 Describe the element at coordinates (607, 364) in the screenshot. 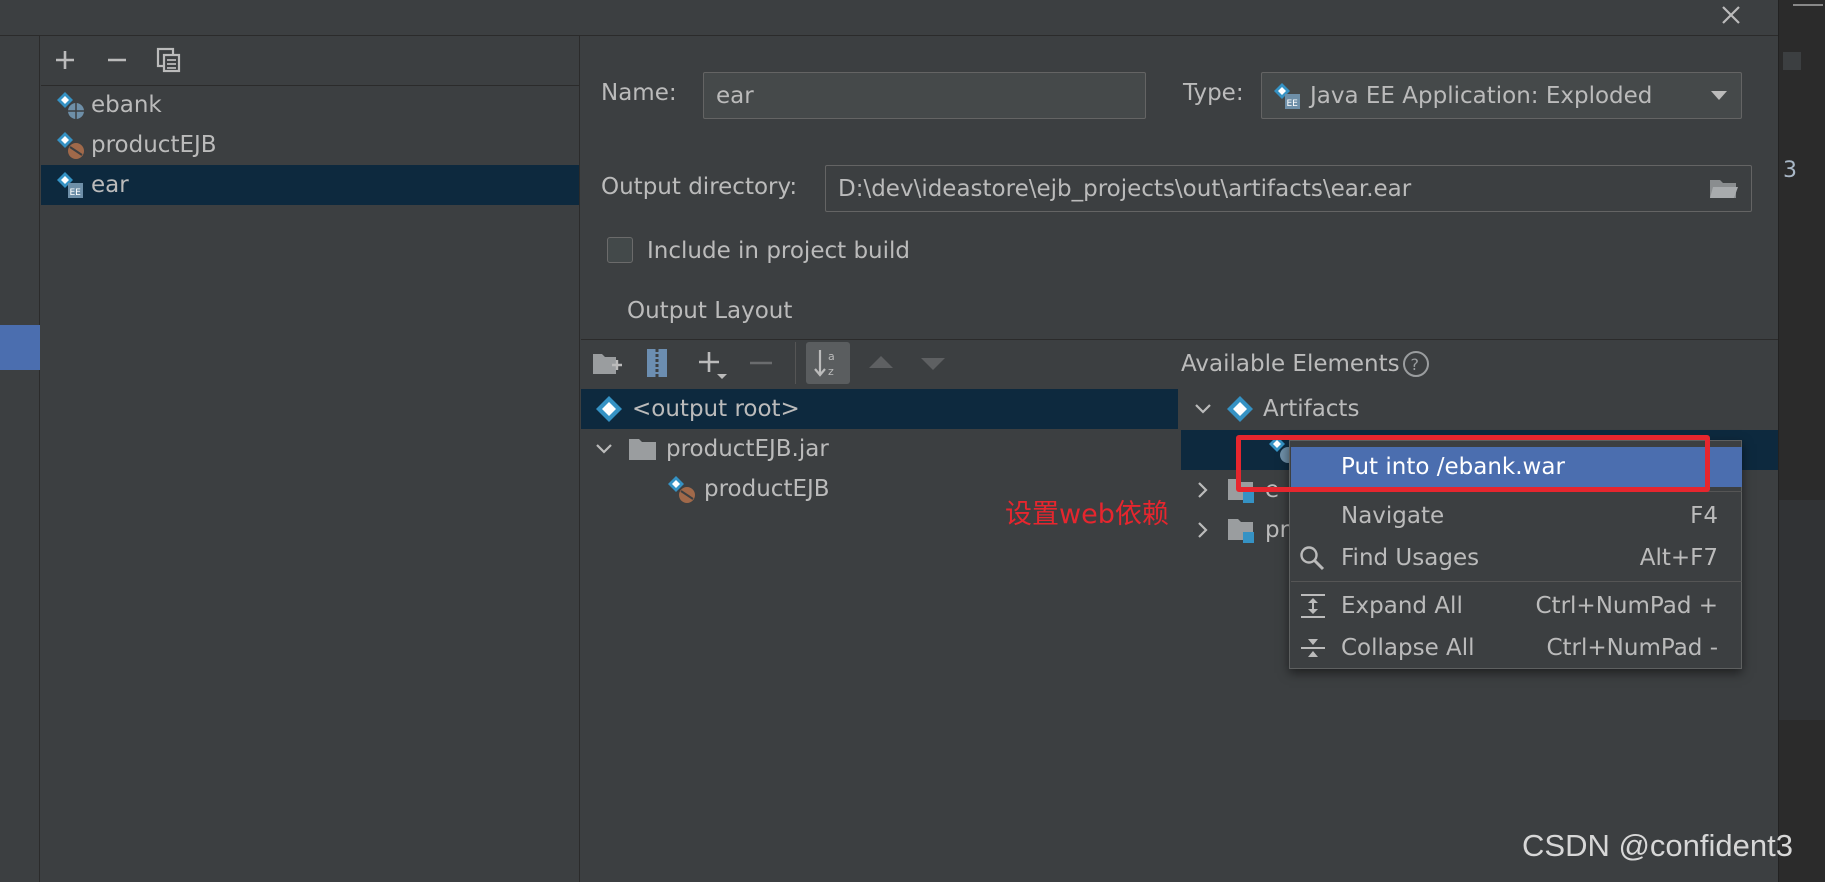

I see `create-directory-icon` at that location.